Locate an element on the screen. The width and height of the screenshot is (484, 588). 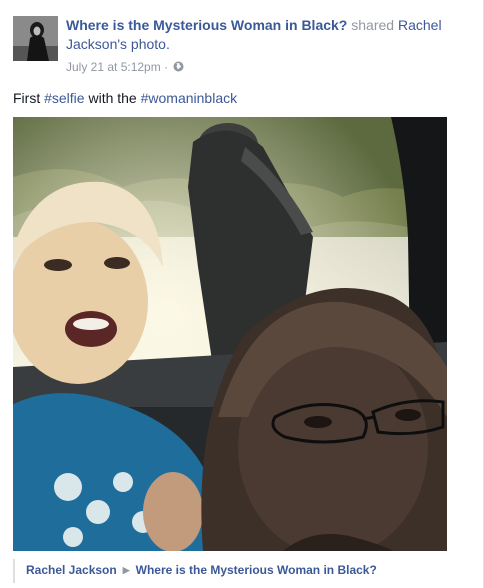
hashtag-selfie: #selfie is located at coordinates (64, 98).